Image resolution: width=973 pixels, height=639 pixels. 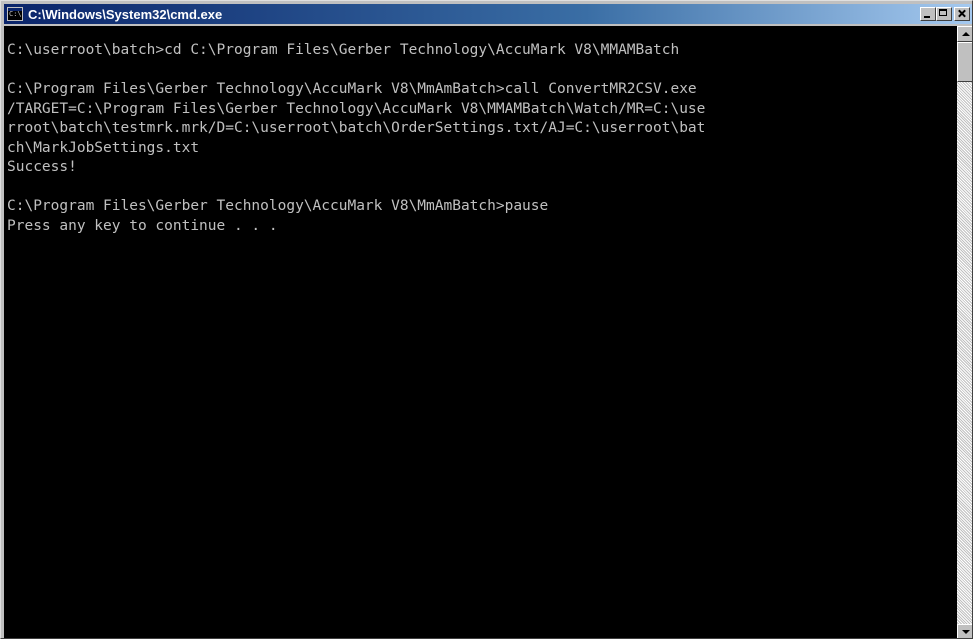 What do you see at coordinates (142, 225) in the screenshot?
I see `console-line: Press any key to continue . . .` at bounding box center [142, 225].